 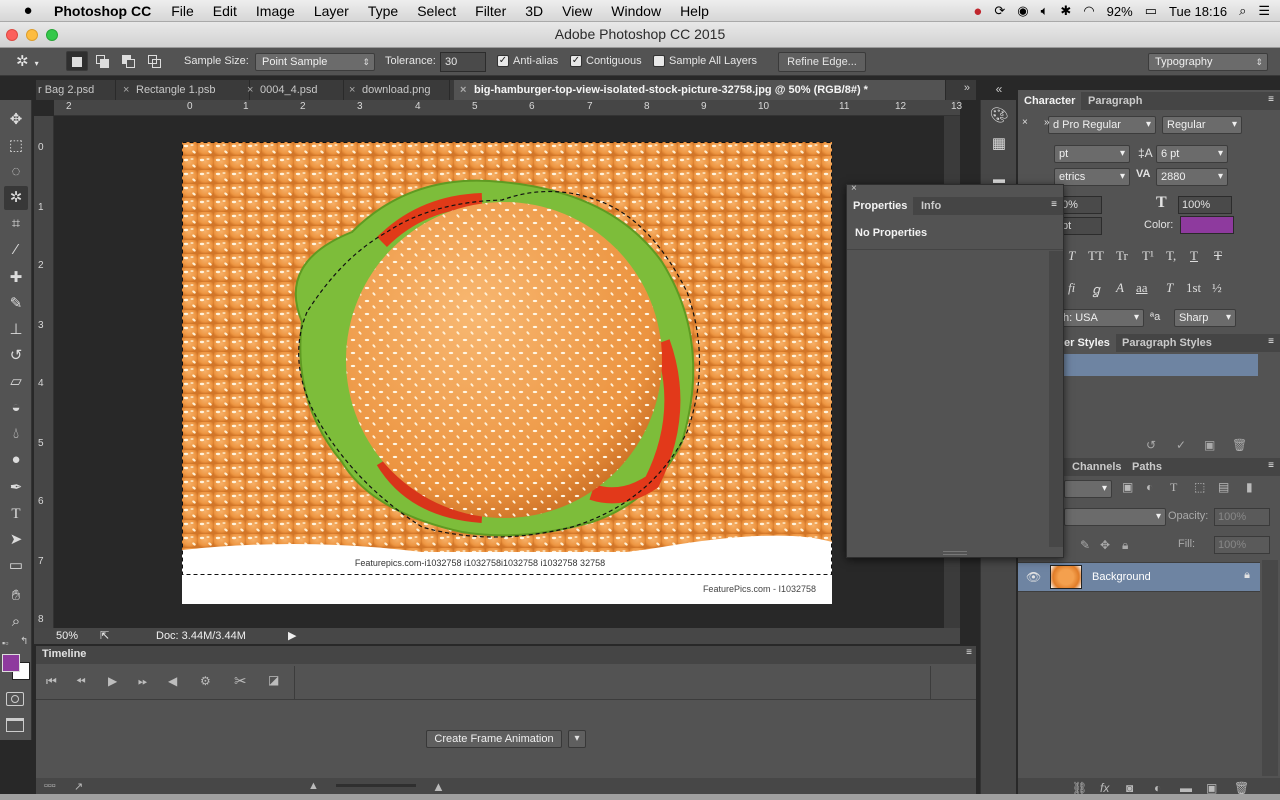 I want to click on tab-character: Character, so click(x=1050, y=101).